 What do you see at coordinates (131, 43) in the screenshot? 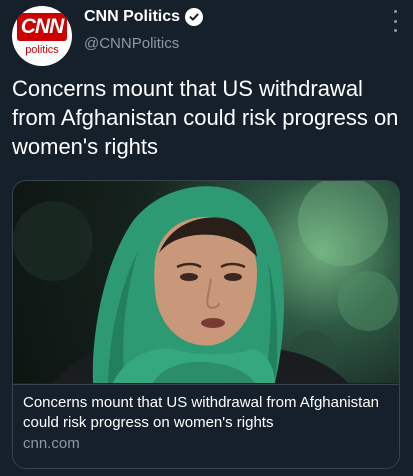
I see `author-handle: @CNNPolitics` at bounding box center [131, 43].